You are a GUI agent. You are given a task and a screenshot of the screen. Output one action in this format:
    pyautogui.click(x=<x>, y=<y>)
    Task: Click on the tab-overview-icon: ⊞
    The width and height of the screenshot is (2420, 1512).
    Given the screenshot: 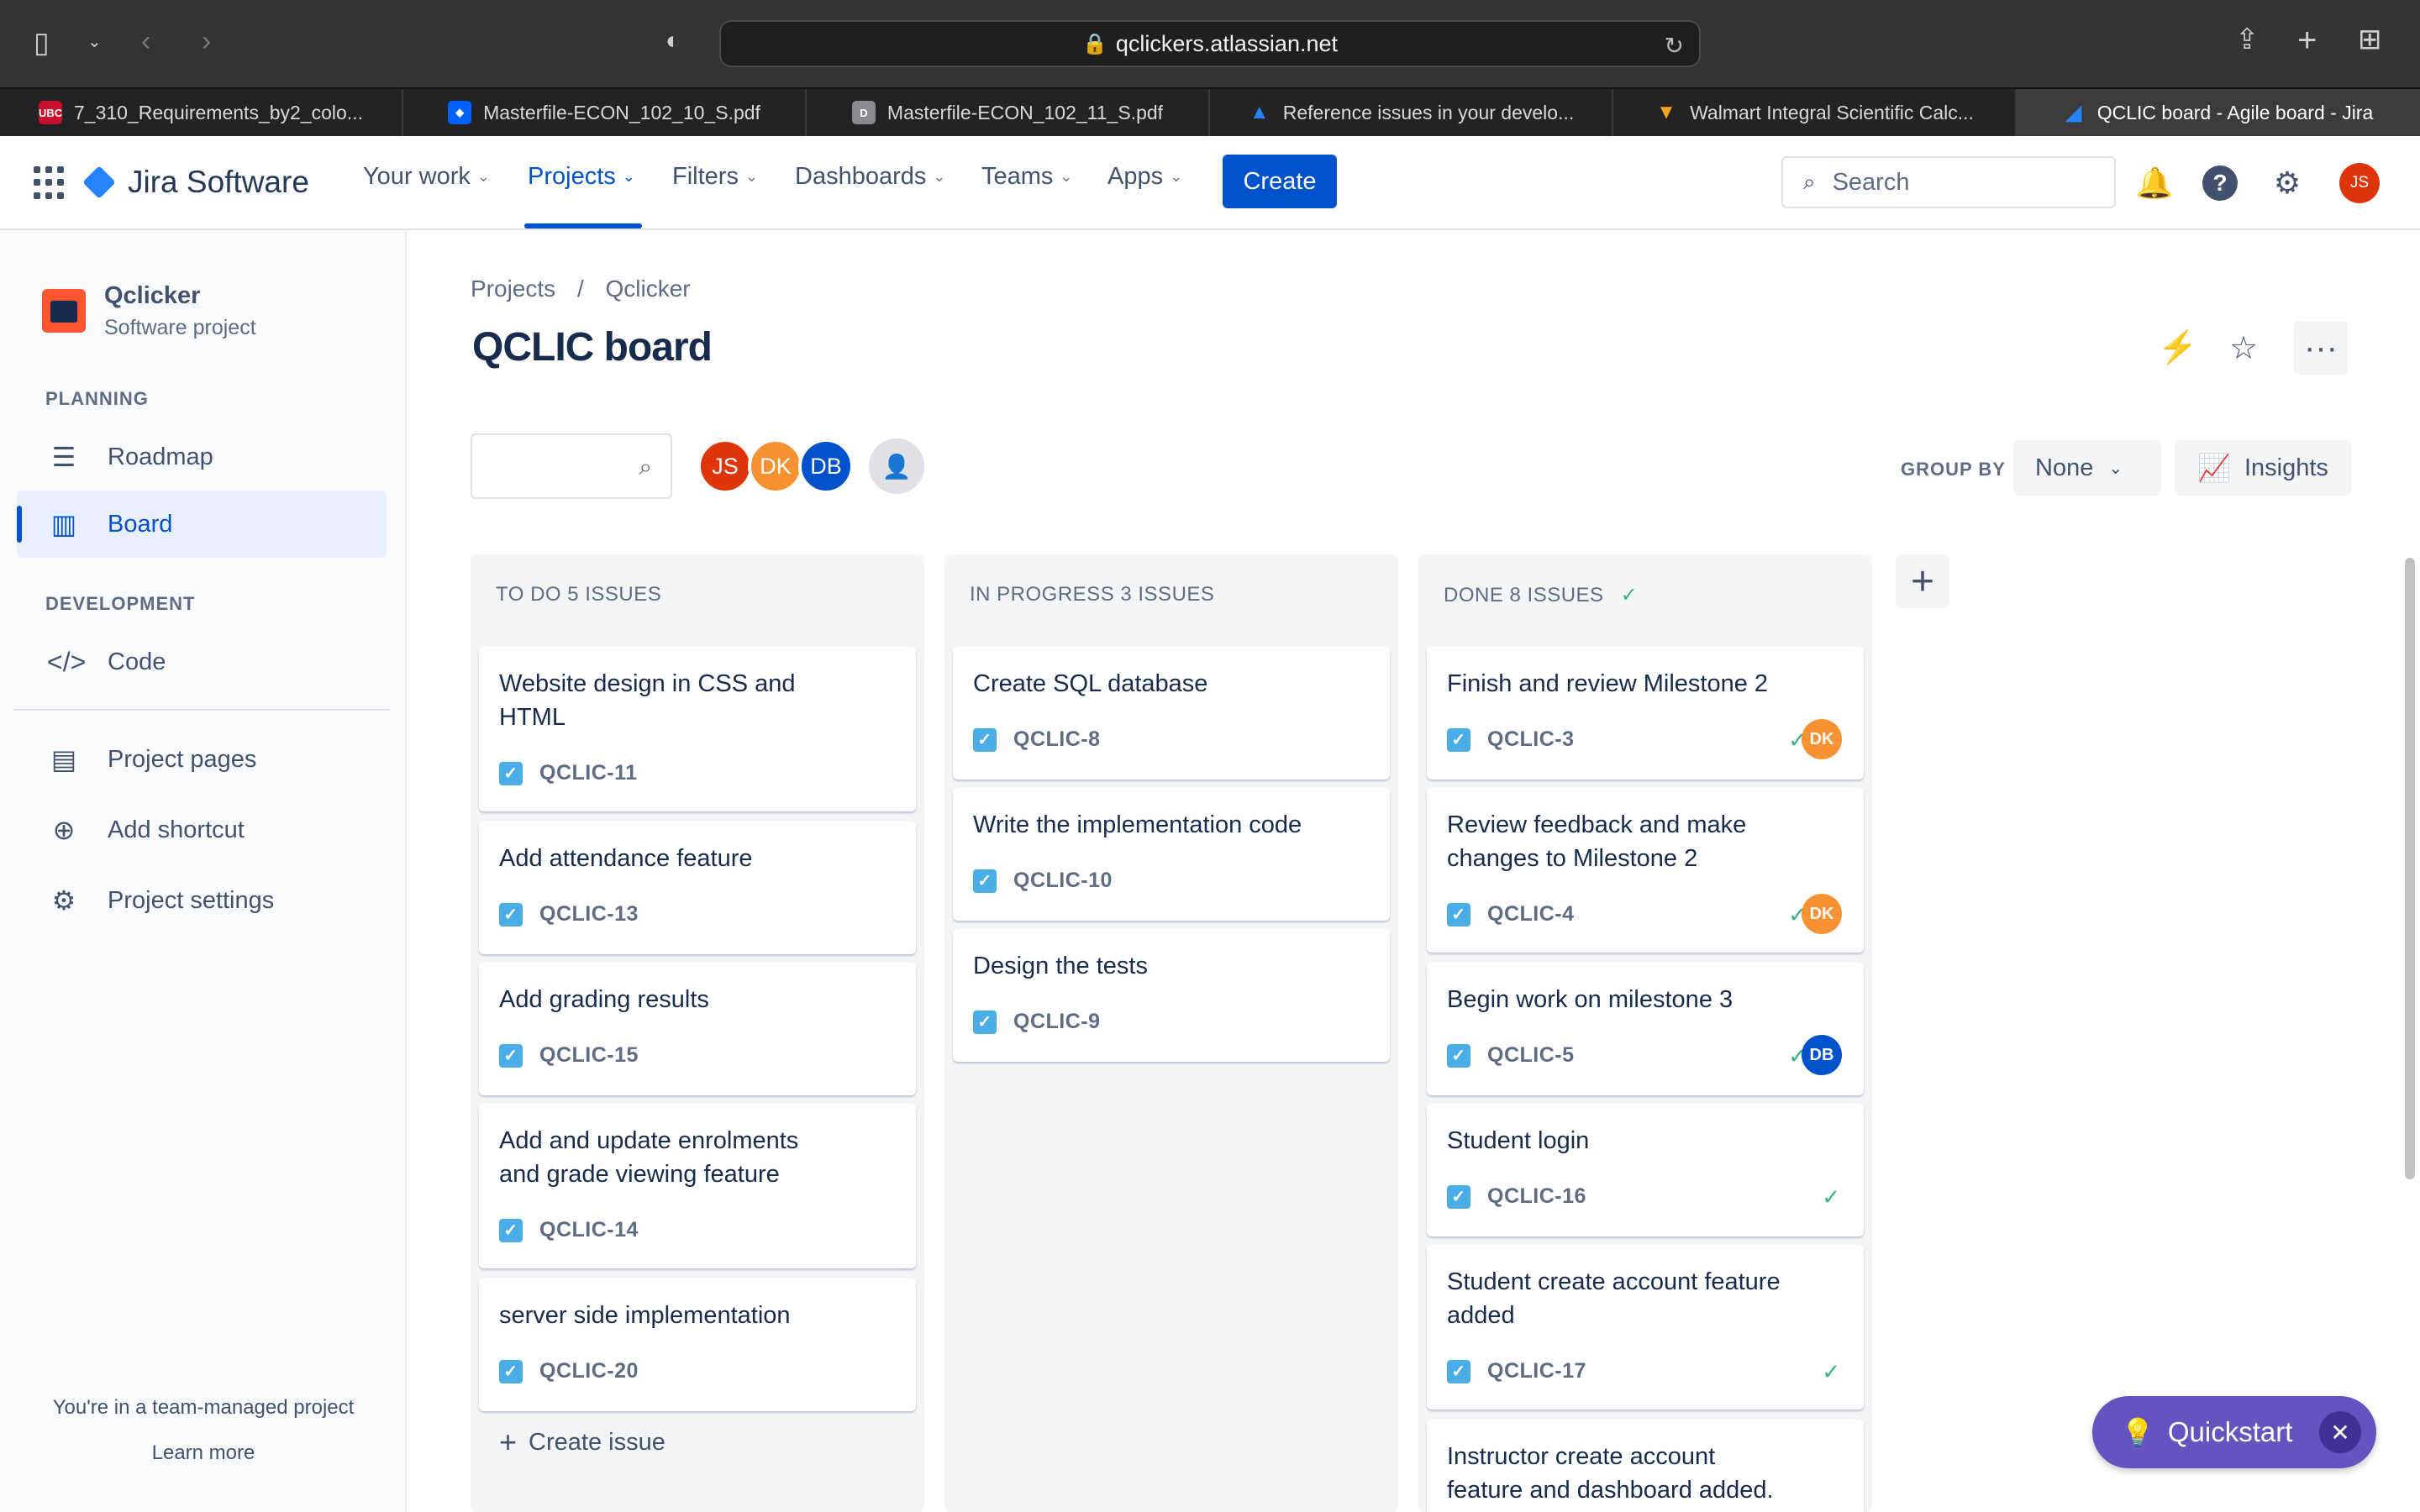 What is the action you would take?
    pyautogui.click(x=2370, y=39)
    